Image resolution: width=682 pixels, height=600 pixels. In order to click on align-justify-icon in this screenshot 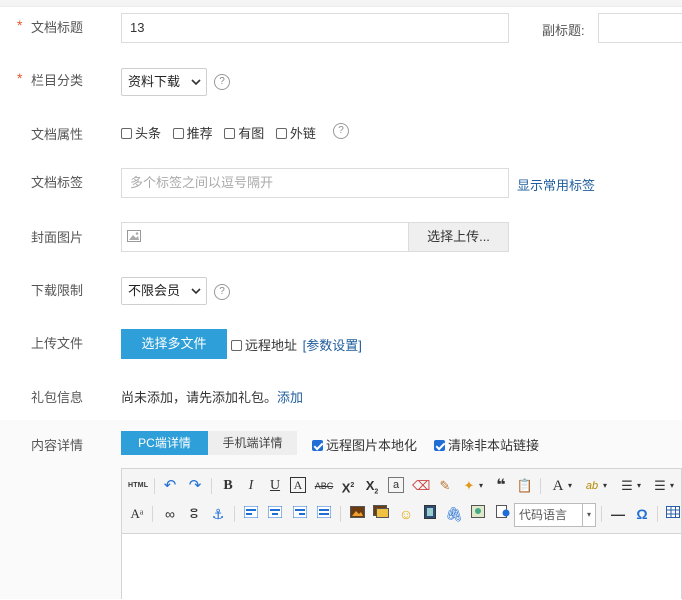, I will do `click(324, 514)`.